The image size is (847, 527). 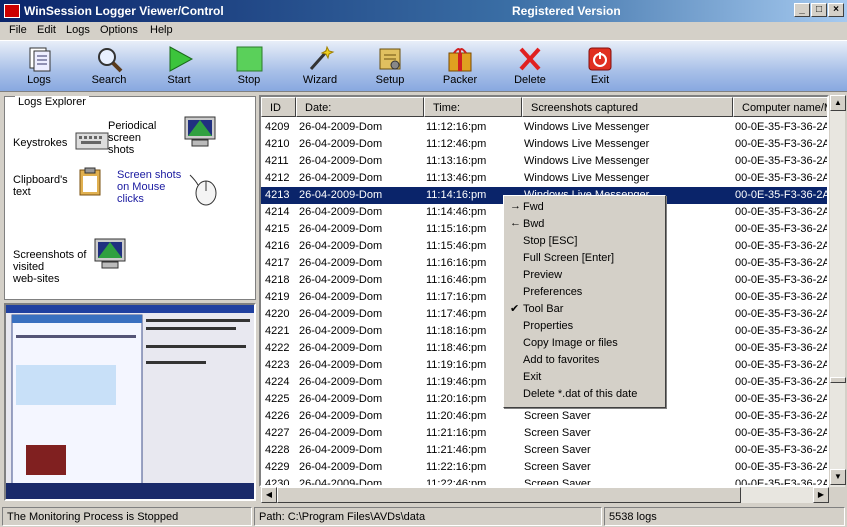 I want to click on package-icon, so click(x=460, y=60).